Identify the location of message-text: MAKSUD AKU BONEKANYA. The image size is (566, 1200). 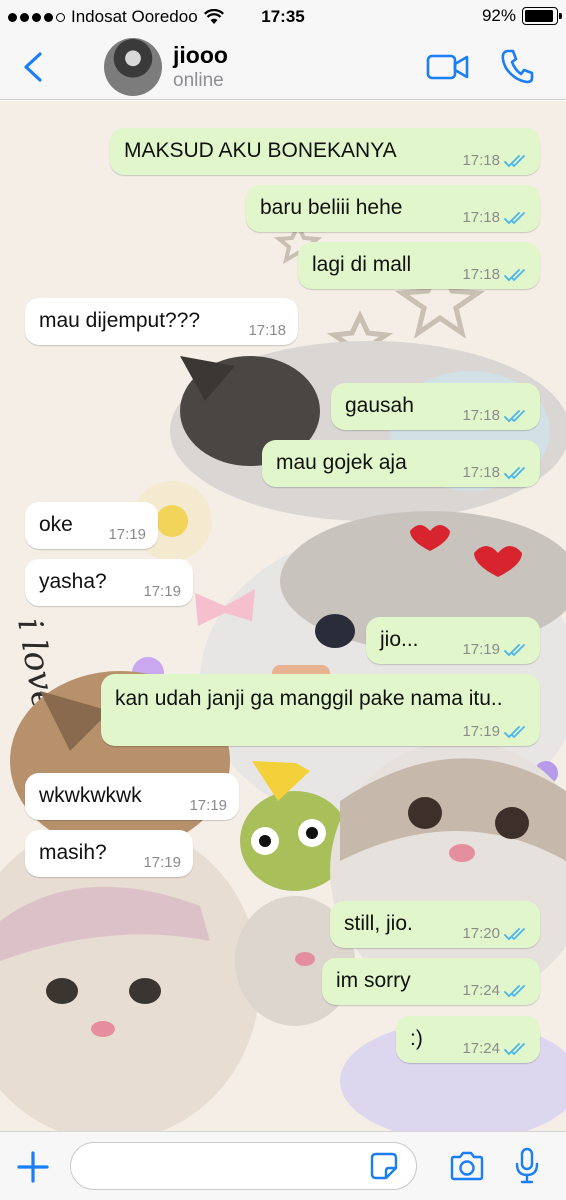
(260, 150).